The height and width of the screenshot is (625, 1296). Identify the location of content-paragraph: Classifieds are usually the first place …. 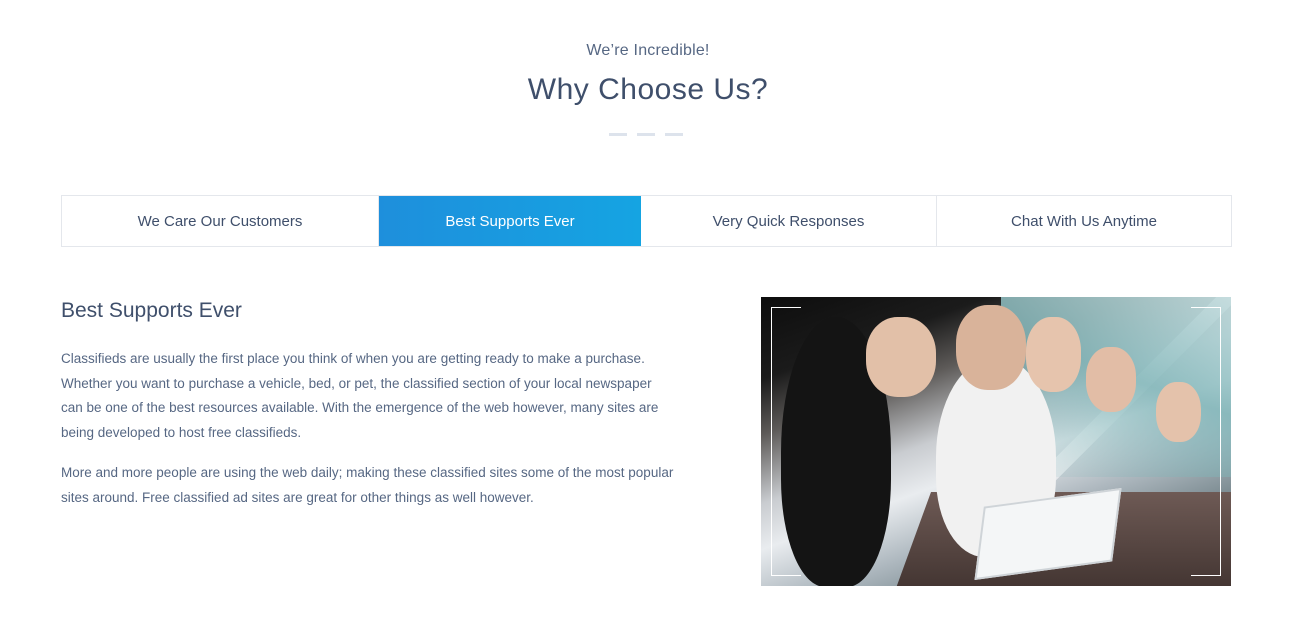
(360, 395).